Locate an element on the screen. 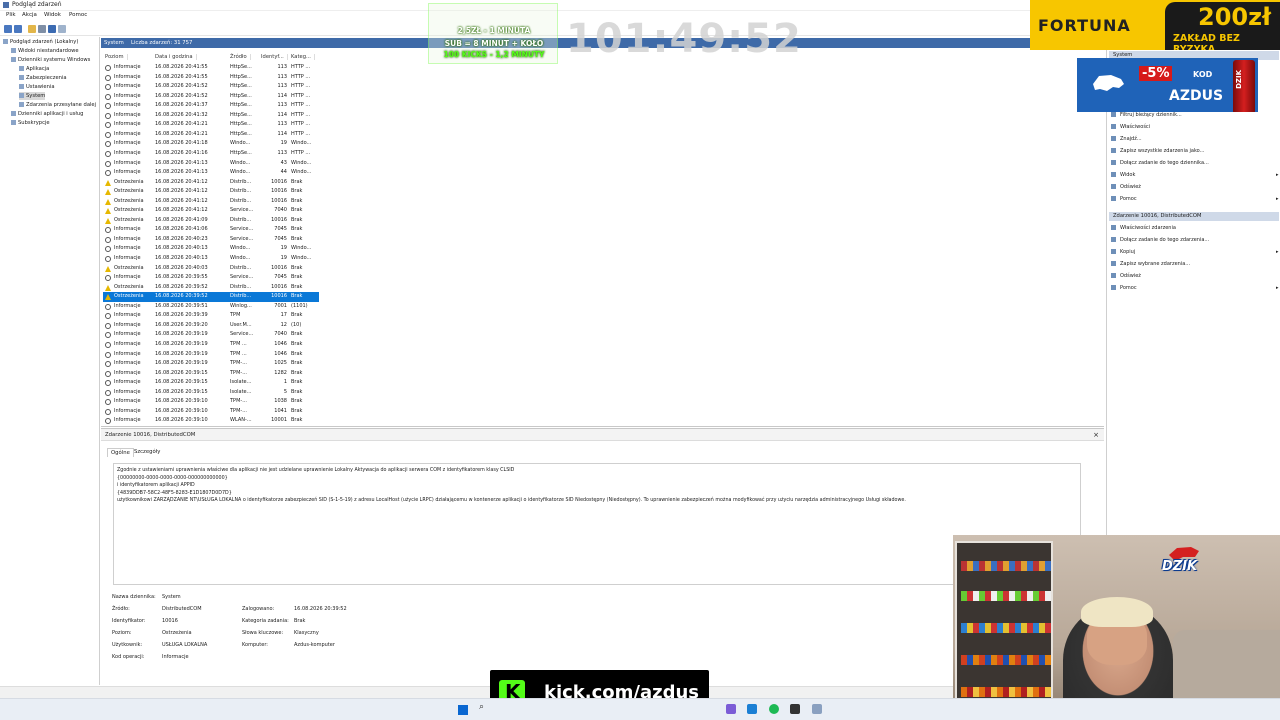  tree-item: Dzienniki aplikacji i usług is located at coordinates (47, 114).